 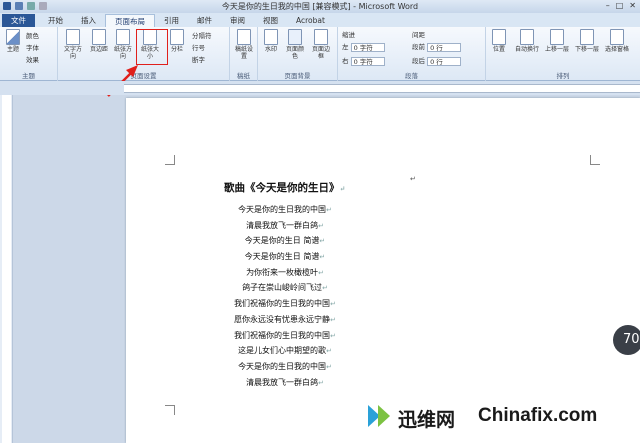 I want to click on tab-file: 文件, so click(x=18, y=20).